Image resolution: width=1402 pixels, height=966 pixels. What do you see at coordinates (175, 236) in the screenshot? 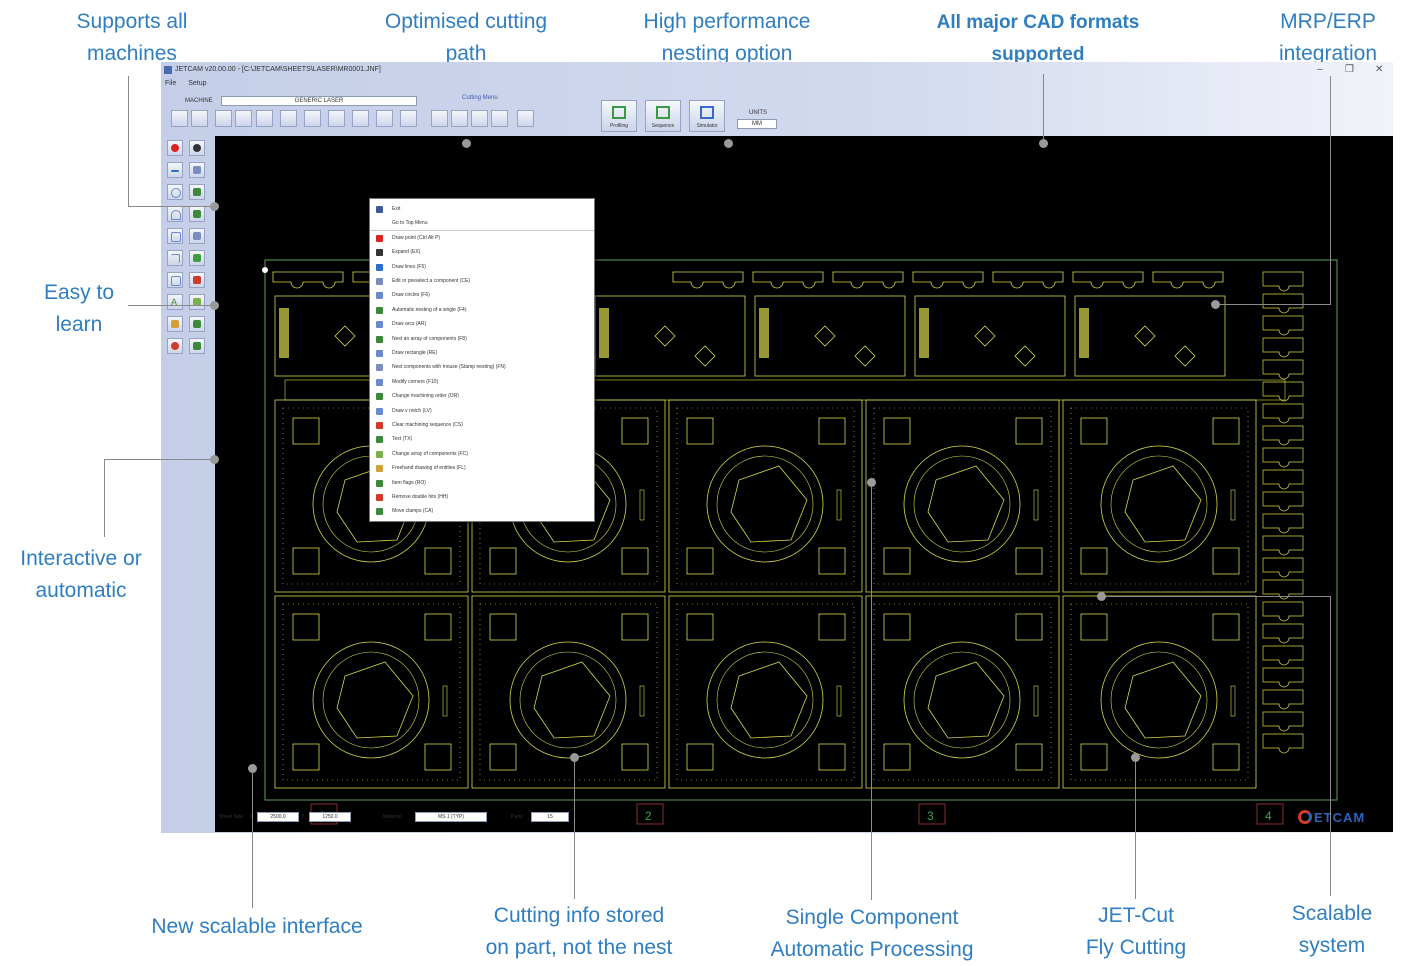
I see `rectangle-tool-icon` at bounding box center [175, 236].